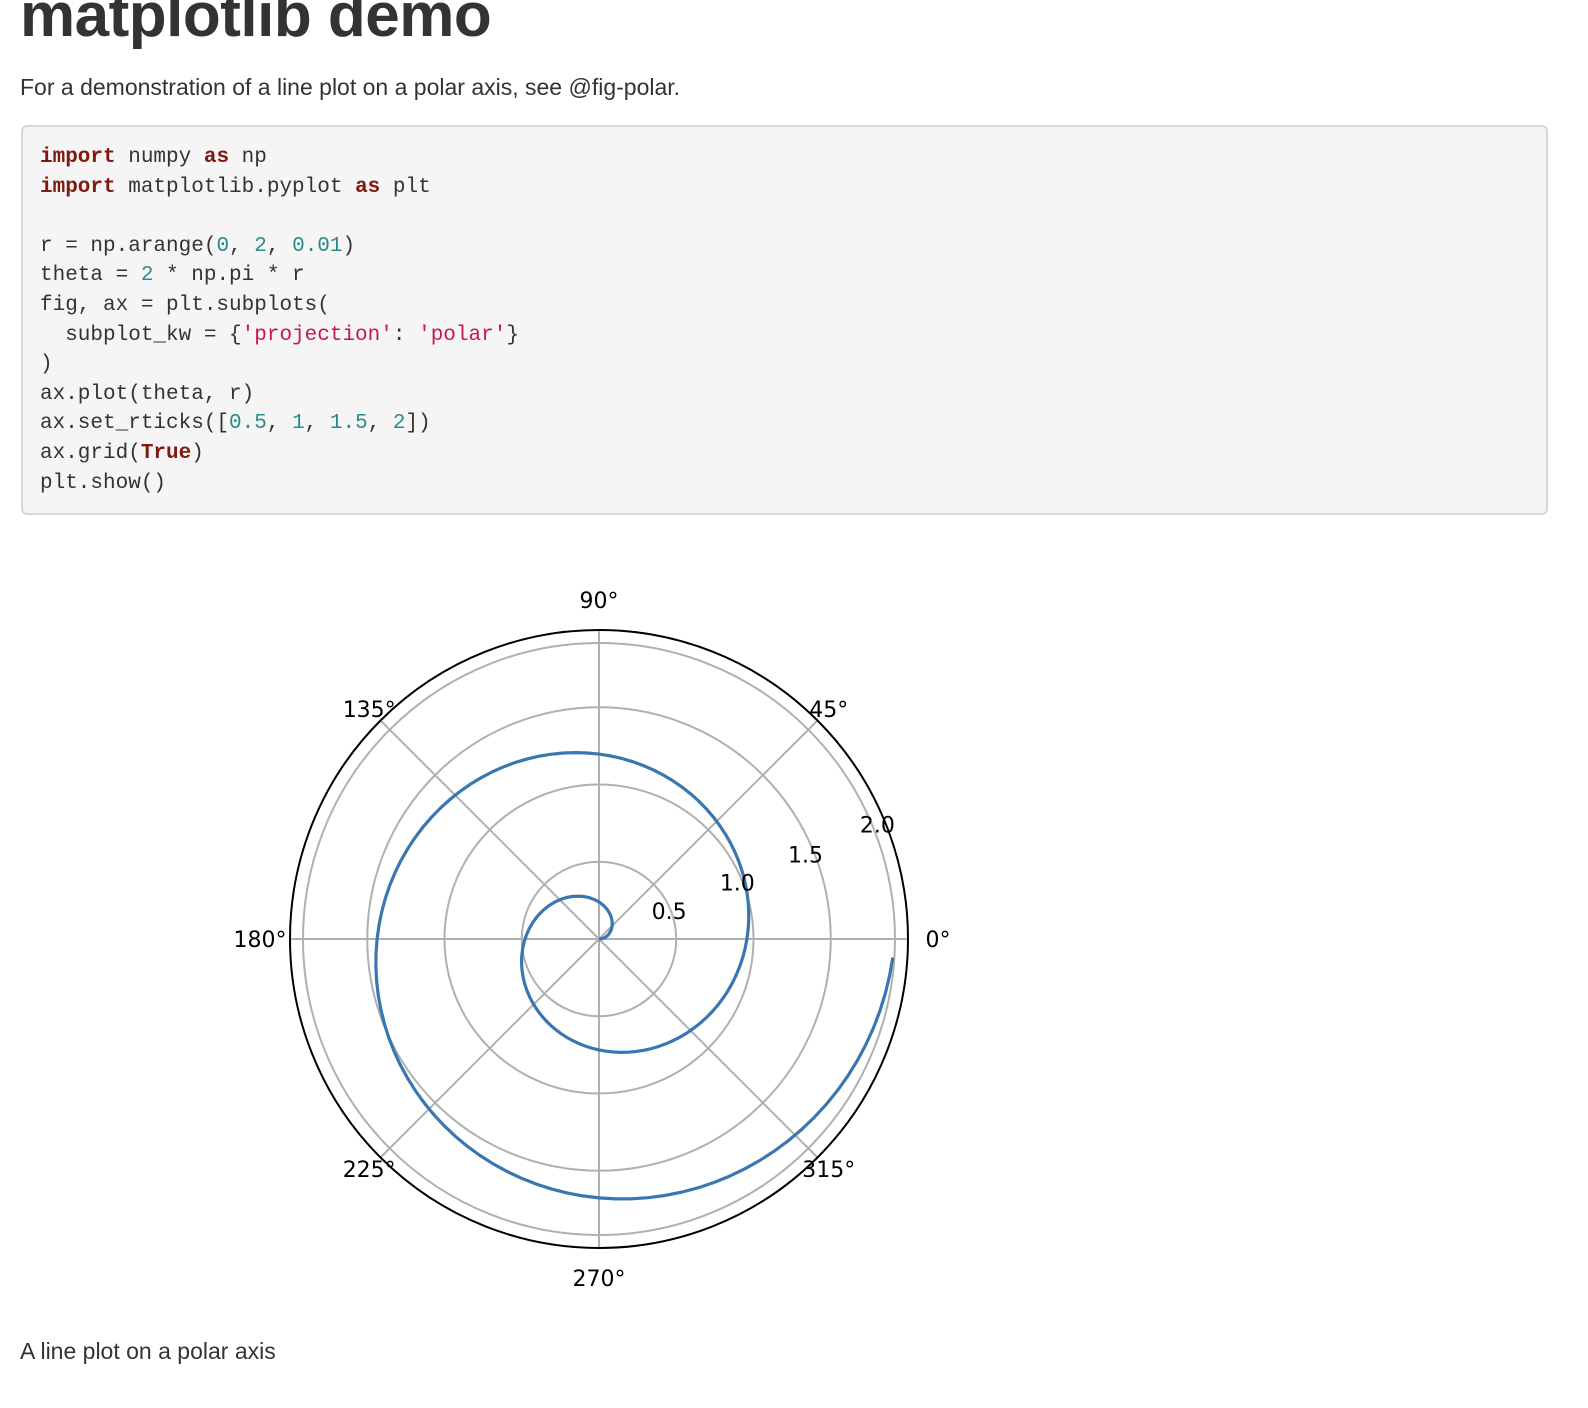 The width and height of the screenshot is (1588, 1408). I want to click on code-text: ax.grid(, so click(90, 453).